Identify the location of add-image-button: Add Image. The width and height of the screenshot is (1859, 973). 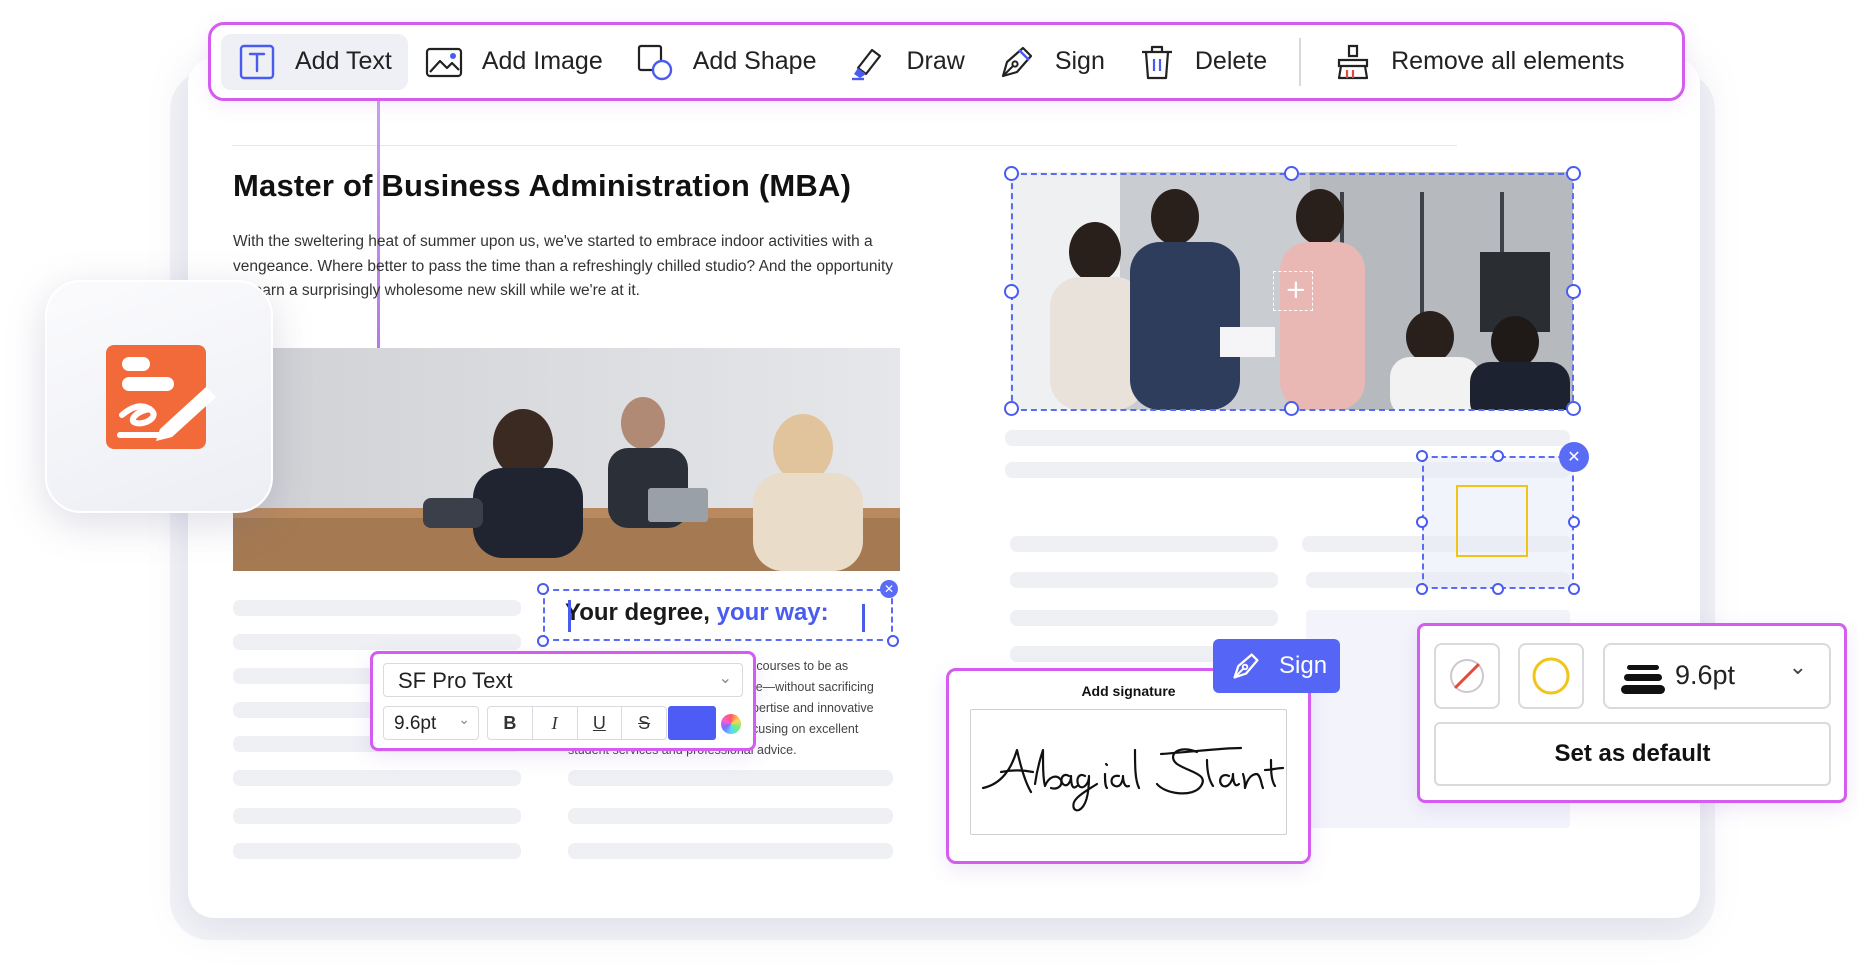
(513, 62).